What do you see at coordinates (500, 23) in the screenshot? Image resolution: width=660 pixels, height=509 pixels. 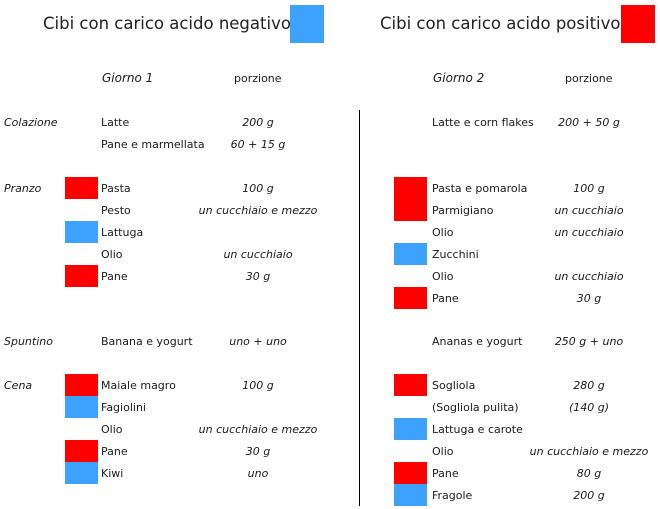 I see `legend-positive-label: Cibi con carico acido positivo` at bounding box center [500, 23].